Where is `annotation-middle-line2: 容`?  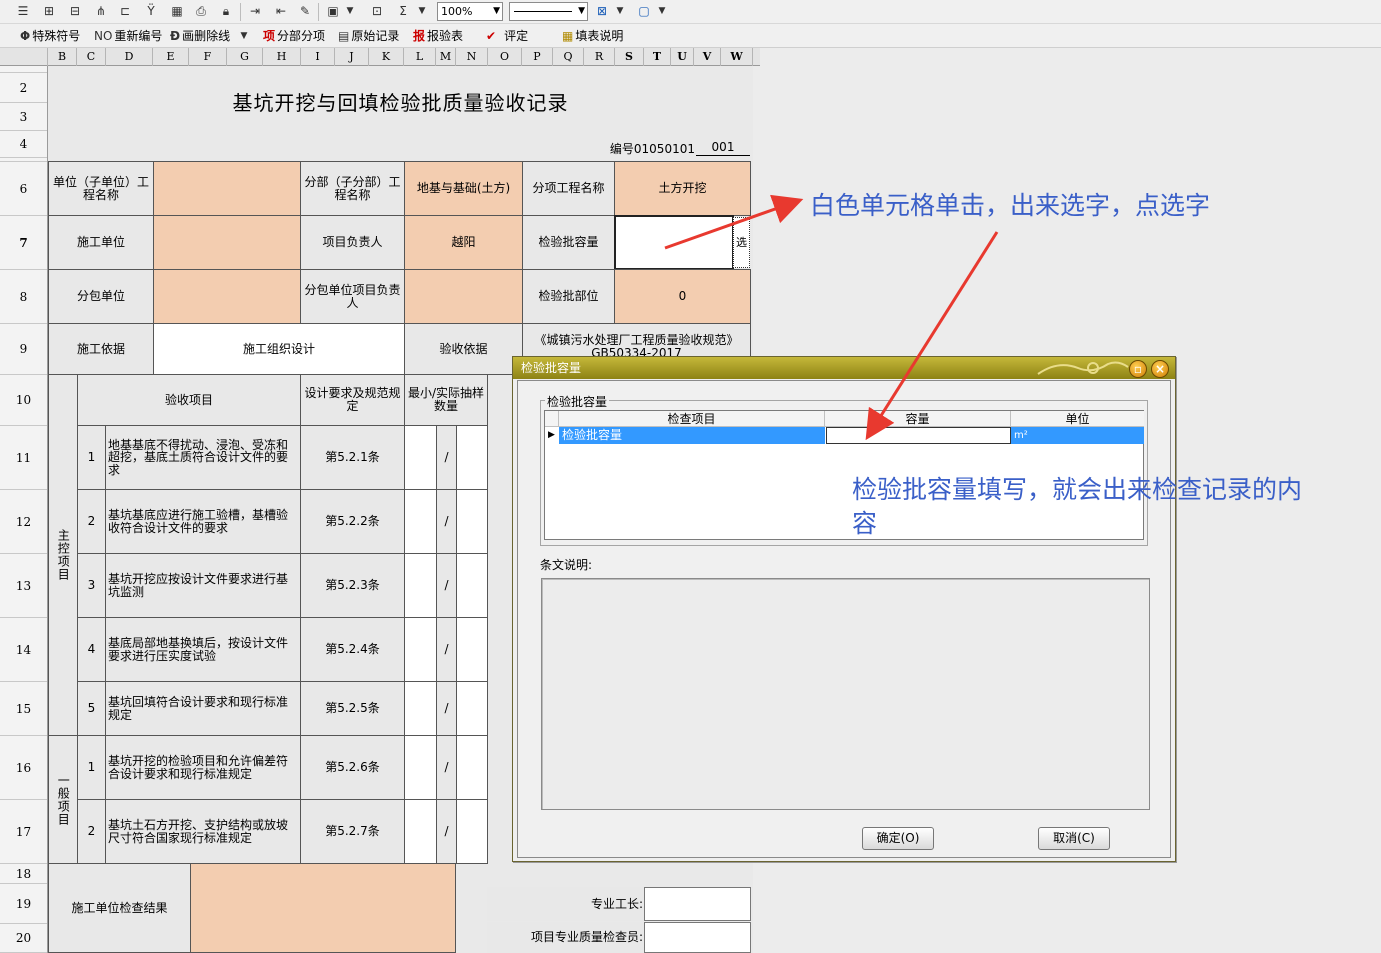 annotation-middle-line2: 容 is located at coordinates (865, 523).